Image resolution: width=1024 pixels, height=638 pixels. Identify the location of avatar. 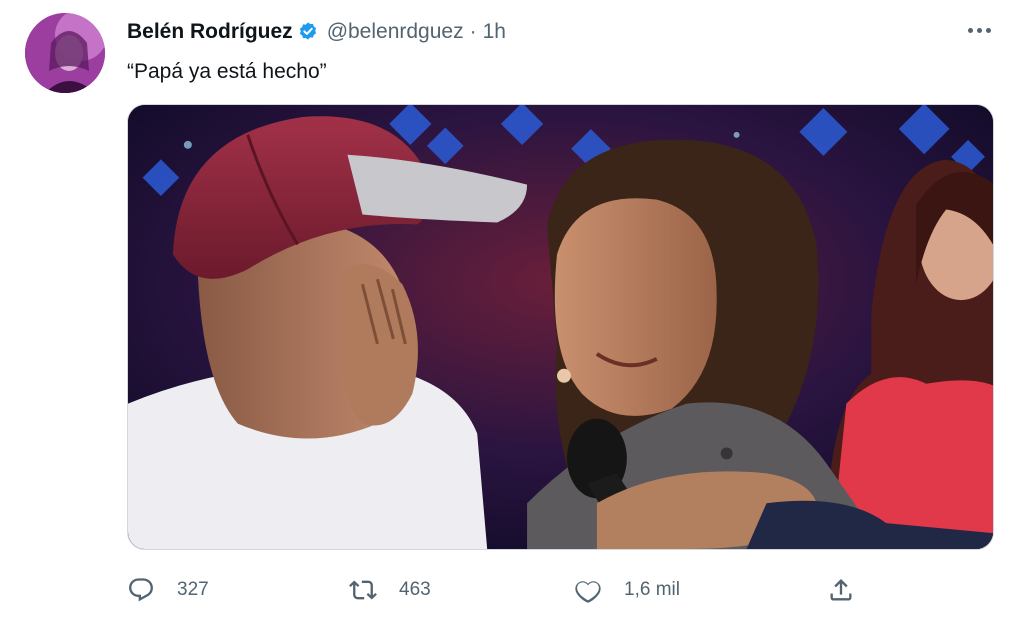
(65, 53).